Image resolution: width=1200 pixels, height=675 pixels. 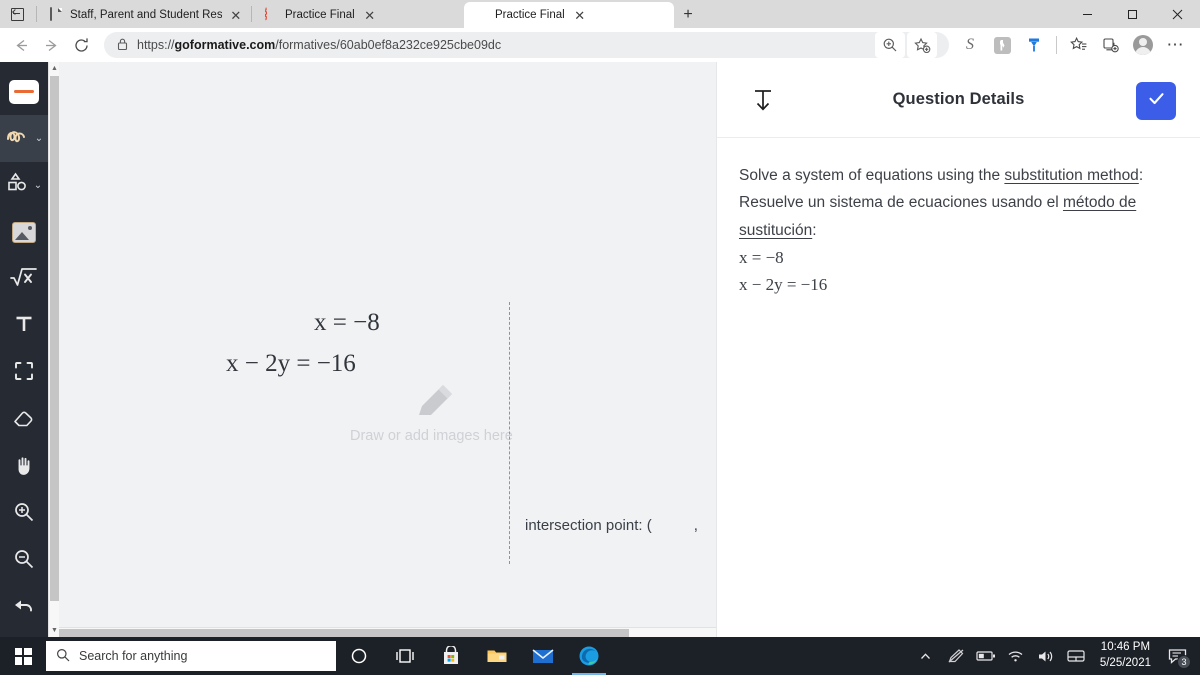 I want to click on browser-tab-1: Staff, Parent and Student Resour ✕, so click(x=144, y=15).